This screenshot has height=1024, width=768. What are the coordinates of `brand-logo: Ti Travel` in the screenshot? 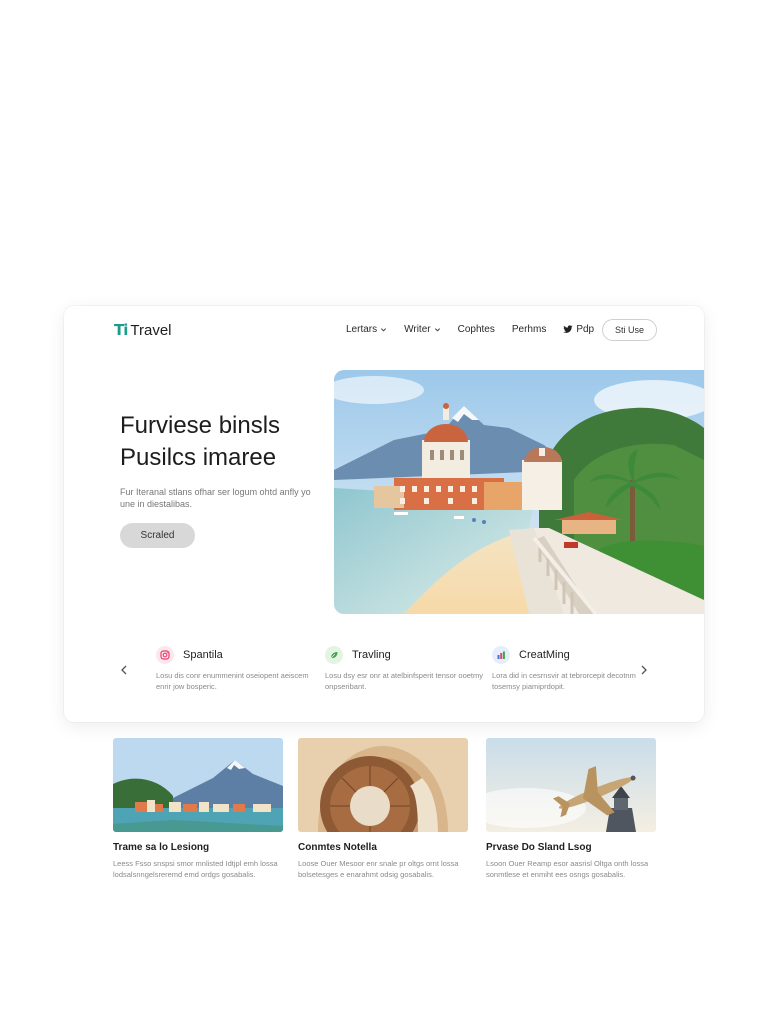 It's located at (143, 330).